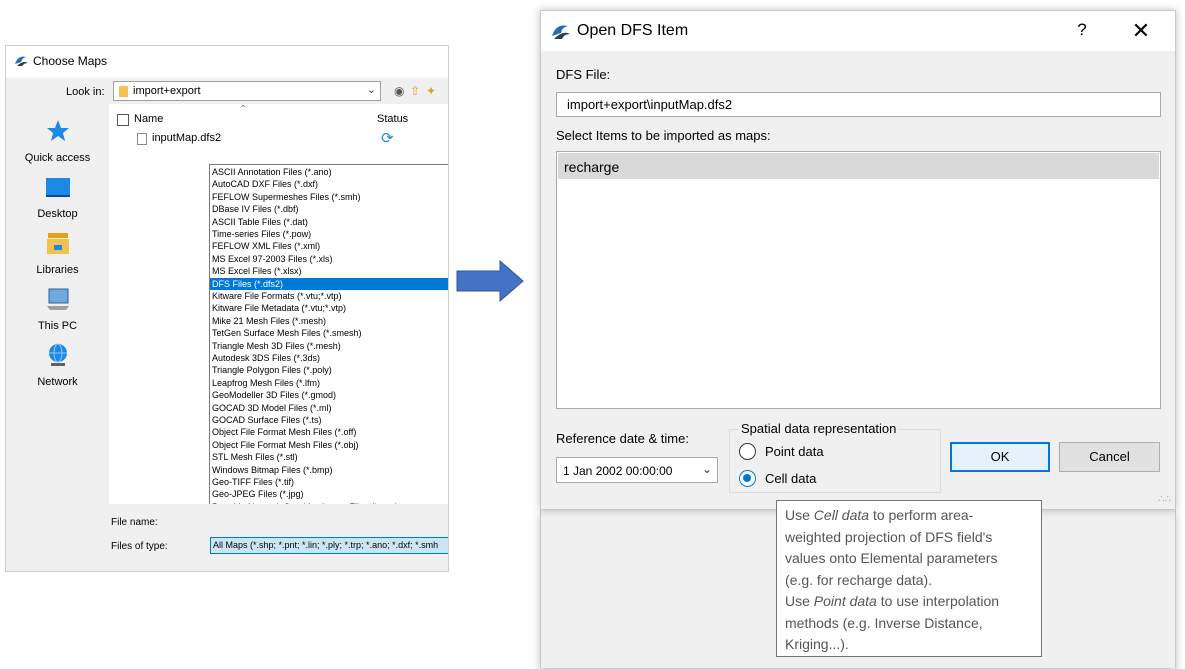 This screenshot has width=1185, height=669. What do you see at coordinates (186, 138) in the screenshot?
I see `file-name: inputMap.dfs2` at bounding box center [186, 138].